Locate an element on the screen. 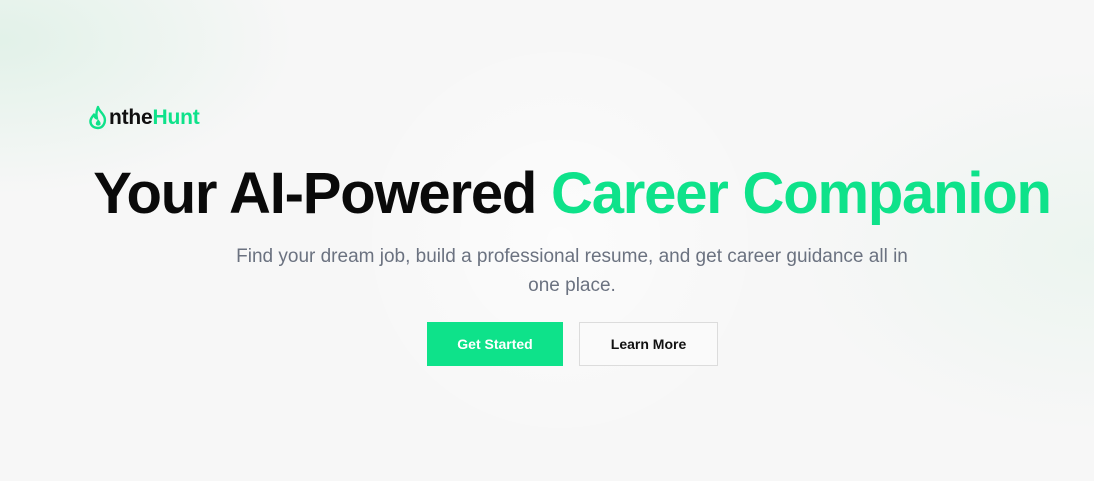  hero-title-main: Your AI-Powered is located at coordinates (322, 193).